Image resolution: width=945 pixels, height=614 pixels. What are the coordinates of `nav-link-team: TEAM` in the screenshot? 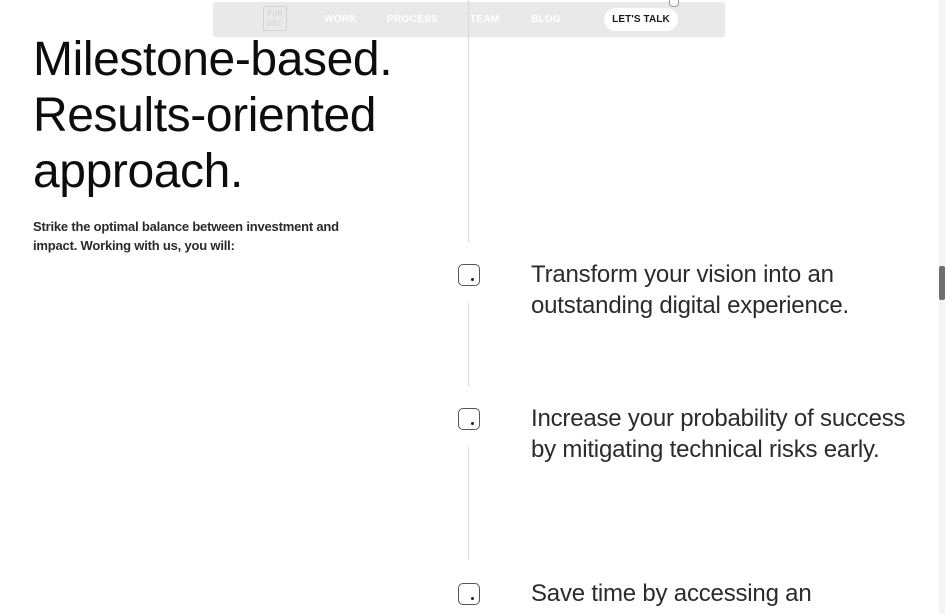 It's located at (485, 19).